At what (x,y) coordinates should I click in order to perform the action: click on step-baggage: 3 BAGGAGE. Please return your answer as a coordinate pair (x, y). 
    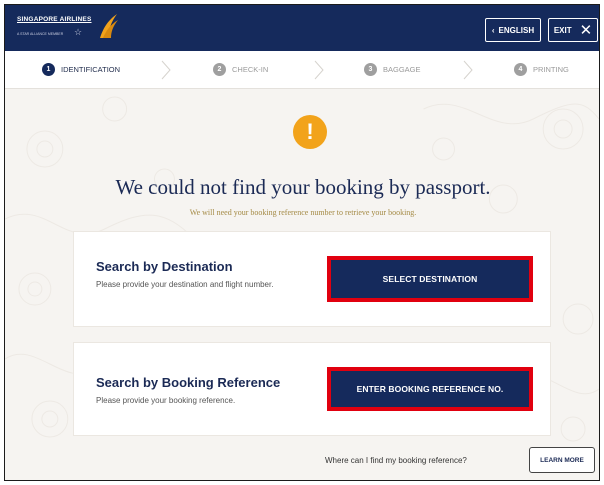
    Looking at the image, I should click on (392, 69).